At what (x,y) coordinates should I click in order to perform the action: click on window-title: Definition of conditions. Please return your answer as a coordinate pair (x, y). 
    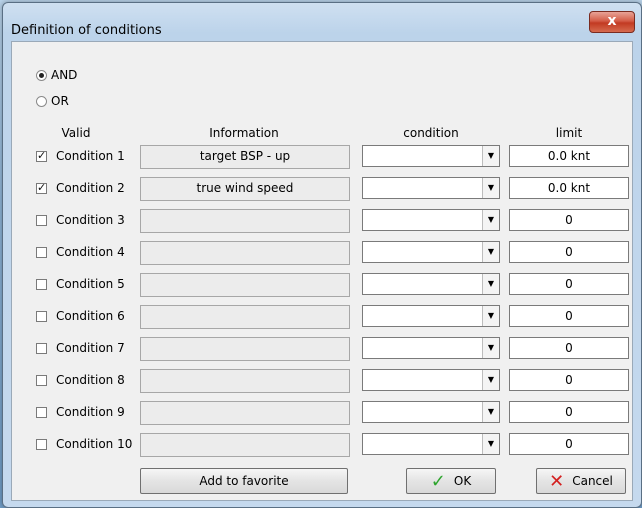
    Looking at the image, I should click on (86, 30).